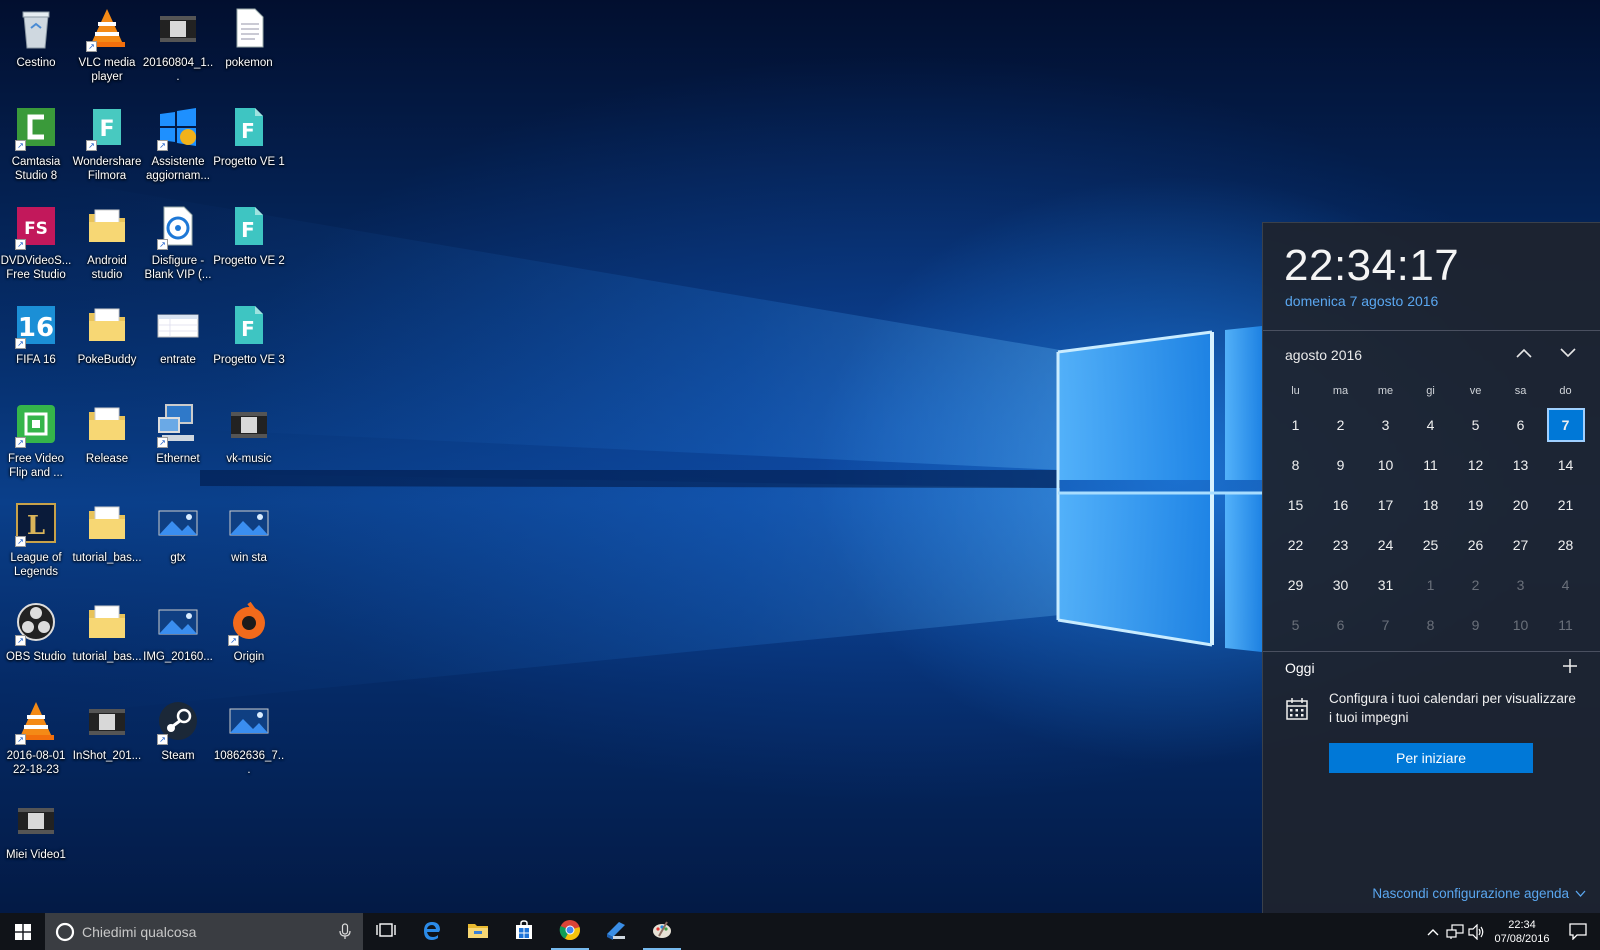  Describe the element at coordinates (249, 345) in the screenshot. I see `desktop-icon: F Progetto VE 3` at that location.